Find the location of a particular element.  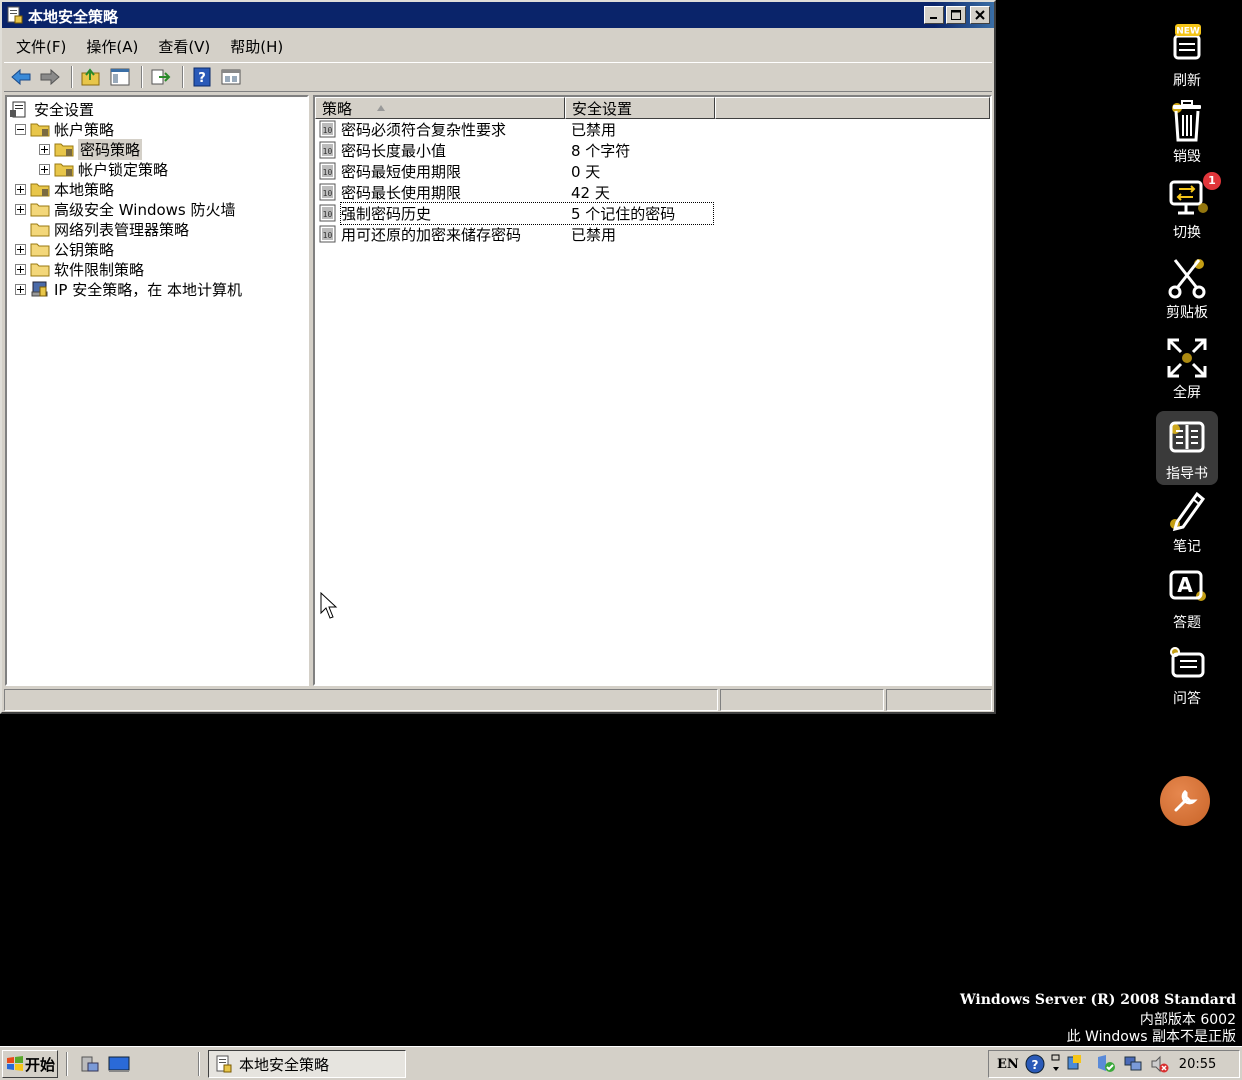

mouse-pointer-icon is located at coordinates (329, 605).